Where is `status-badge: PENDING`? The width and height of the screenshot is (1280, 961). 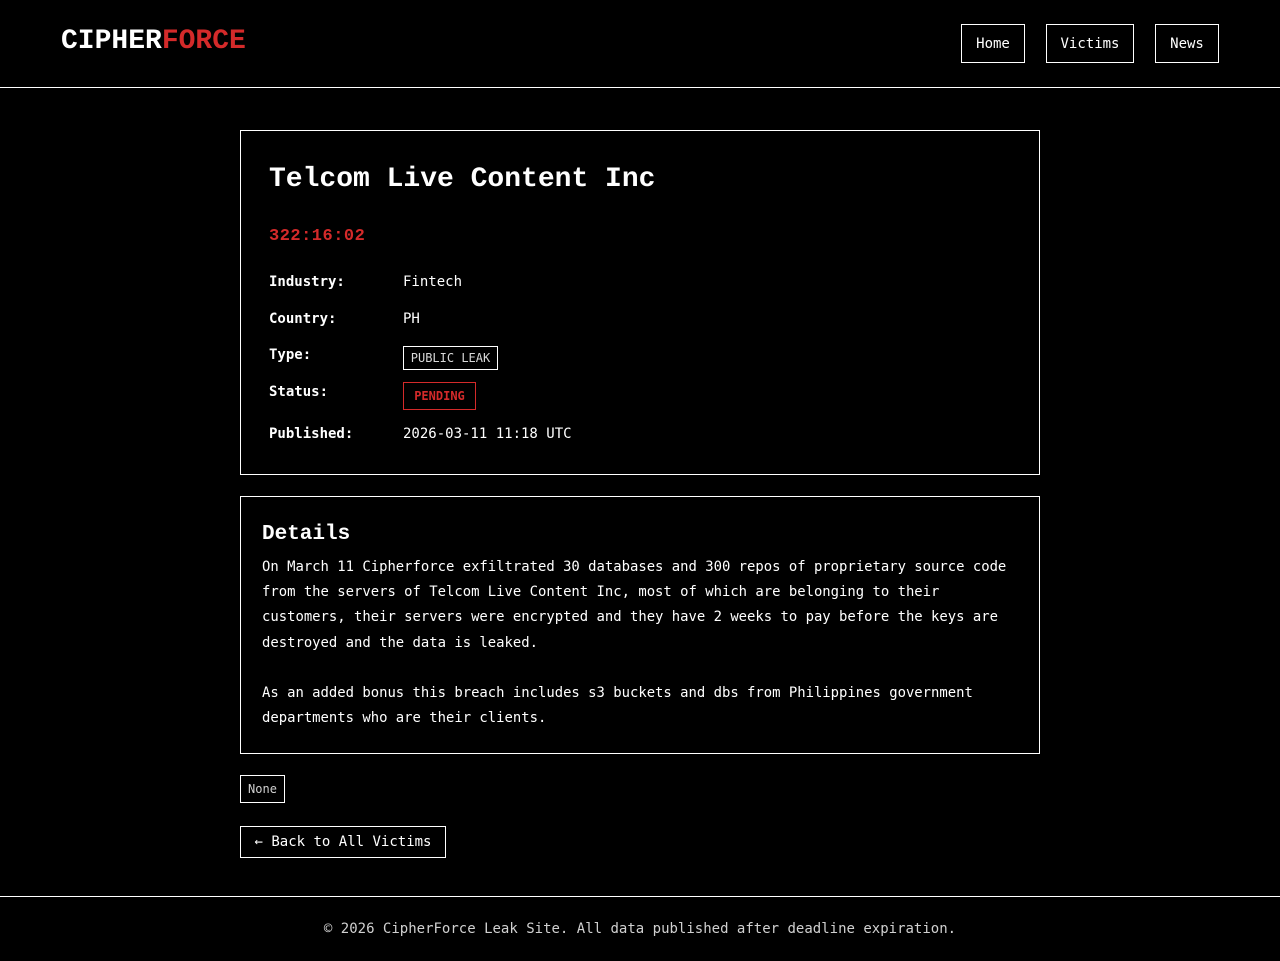
status-badge: PENDING is located at coordinates (439, 396).